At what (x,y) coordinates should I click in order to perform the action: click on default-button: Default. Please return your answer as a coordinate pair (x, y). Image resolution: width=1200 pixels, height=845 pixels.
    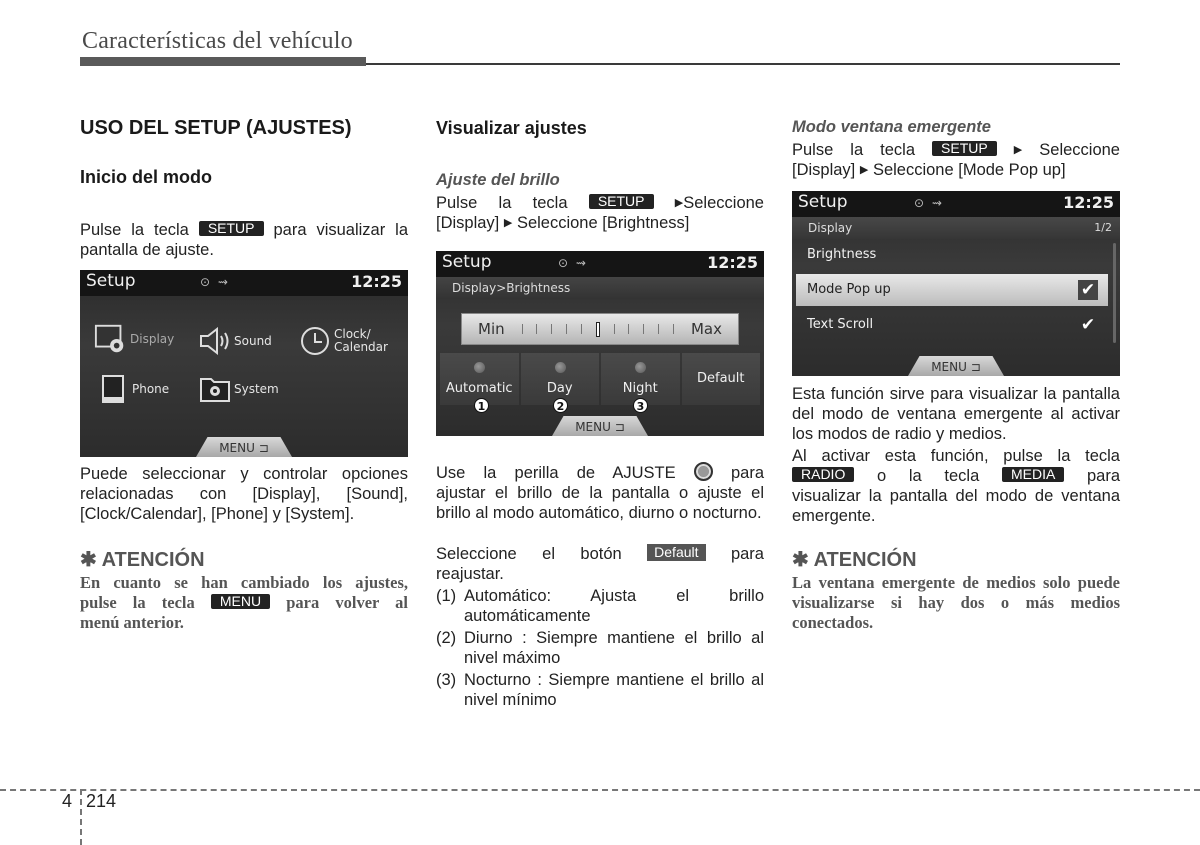
    Looking at the image, I should click on (720, 379).